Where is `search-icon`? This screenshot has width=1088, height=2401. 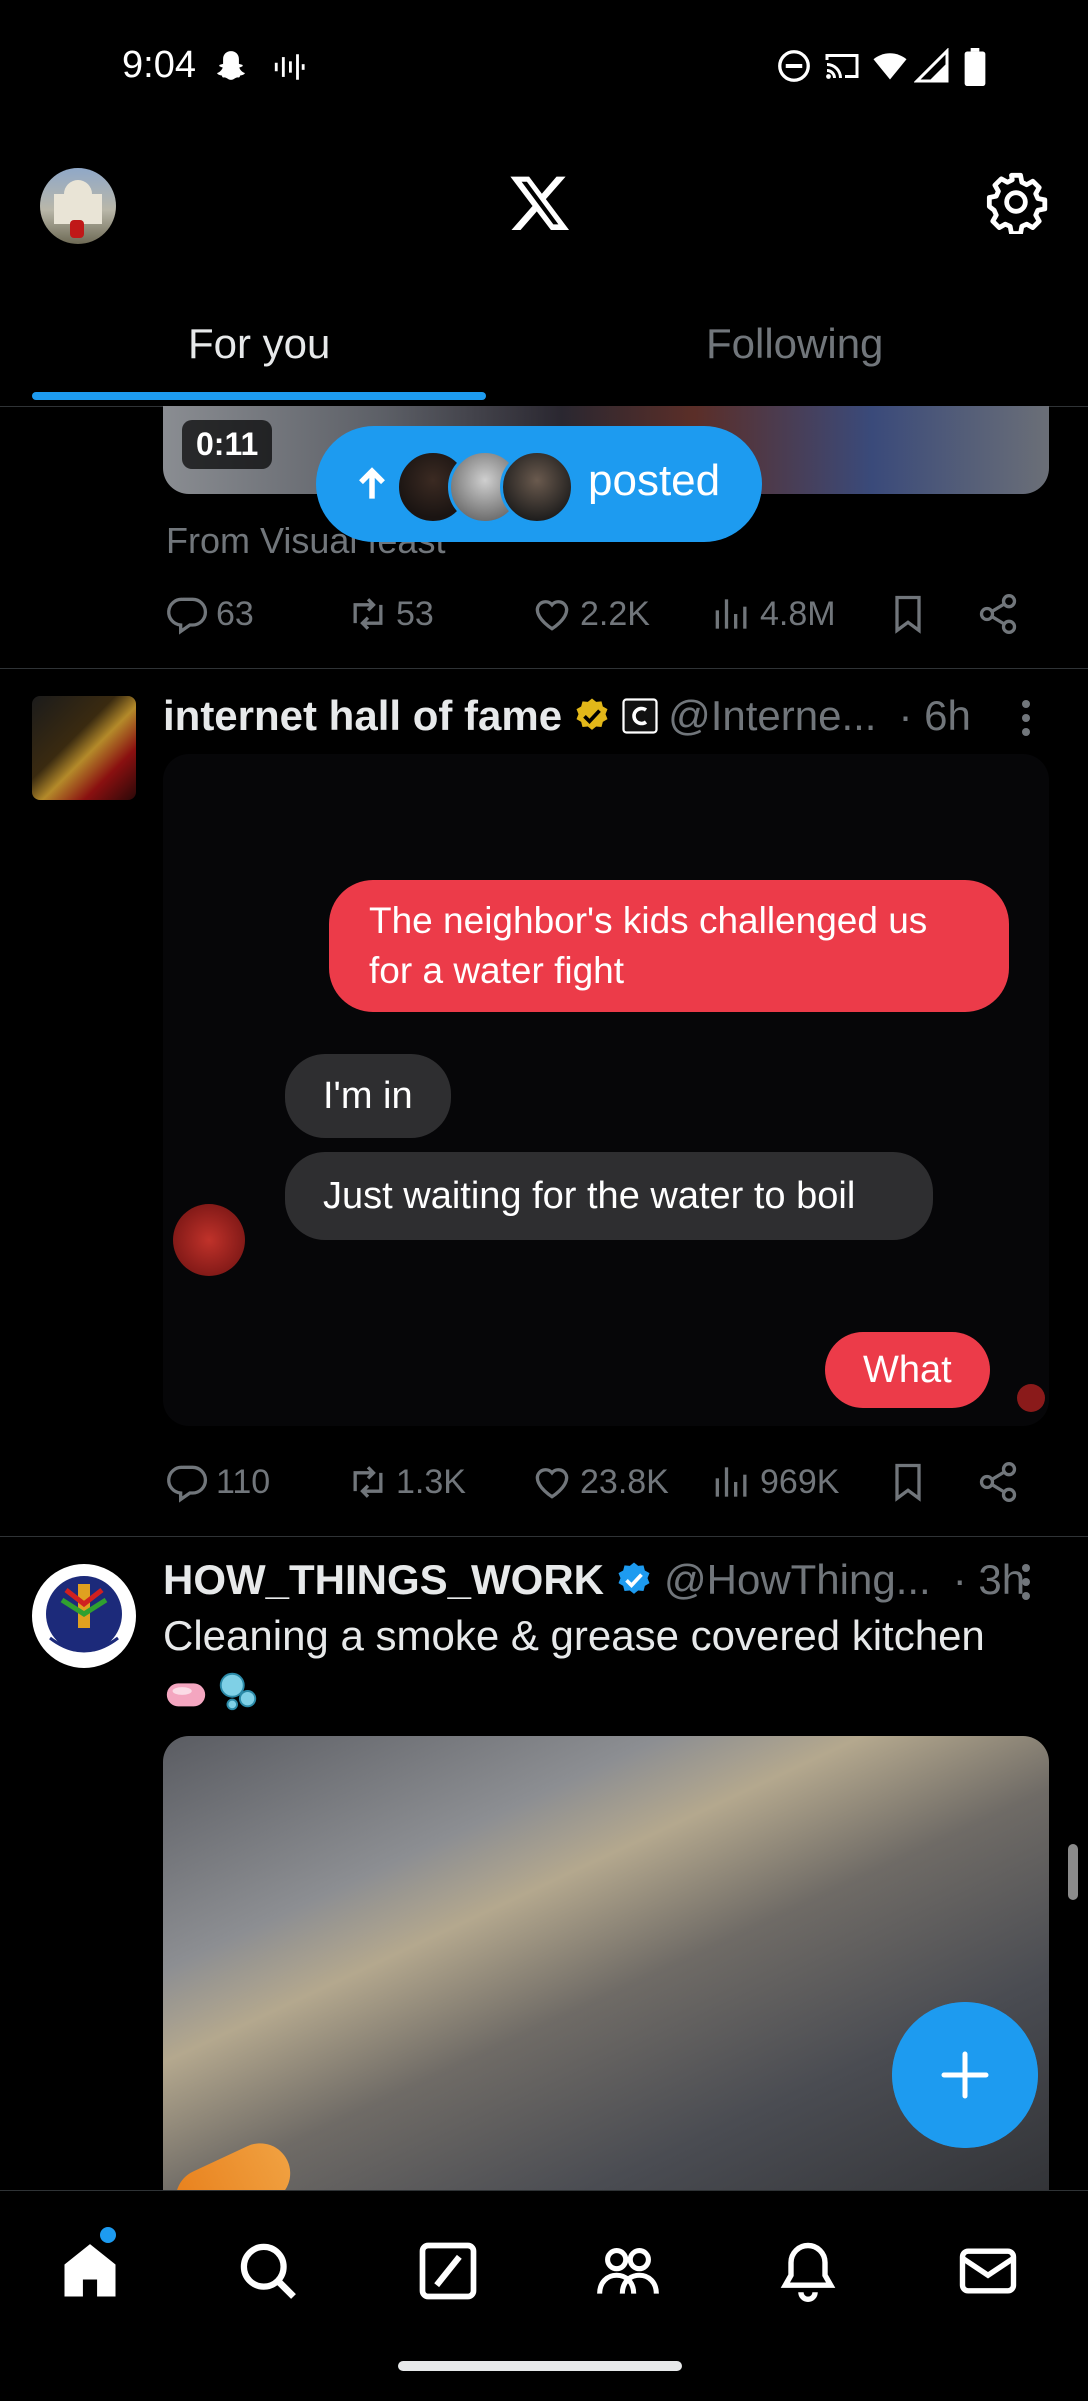
search-icon is located at coordinates (268, 2271).